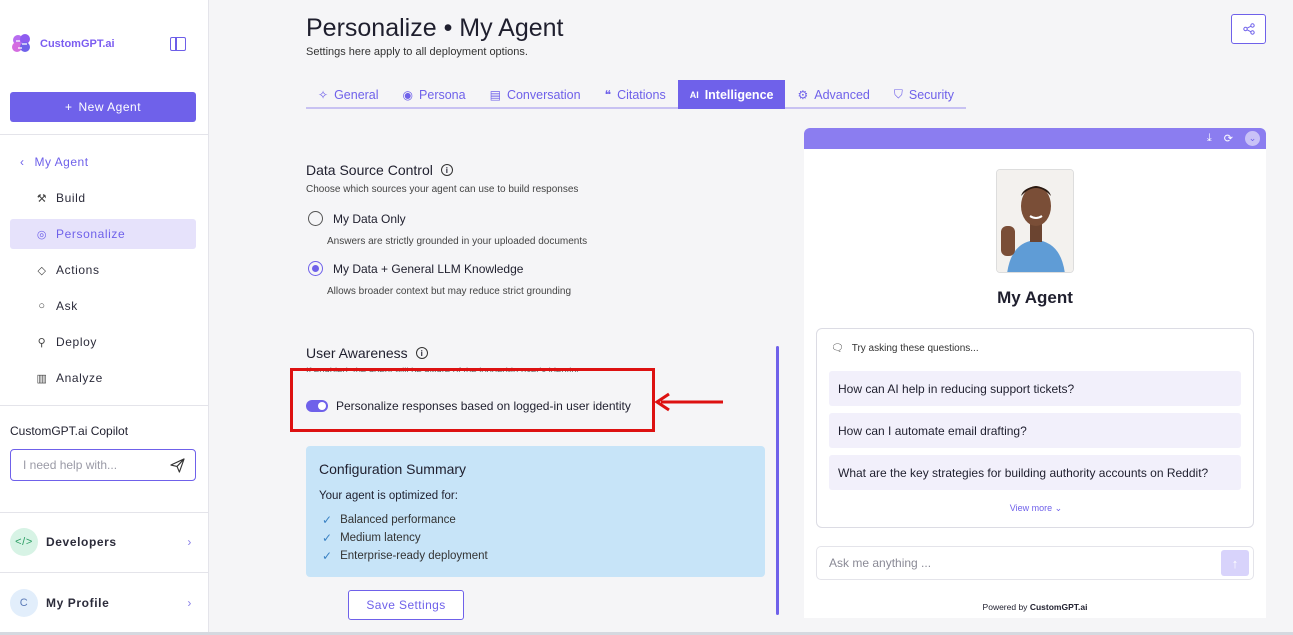  Describe the element at coordinates (103, 306) in the screenshot. I see `sidebar-item-ask: ○ Ask` at that location.